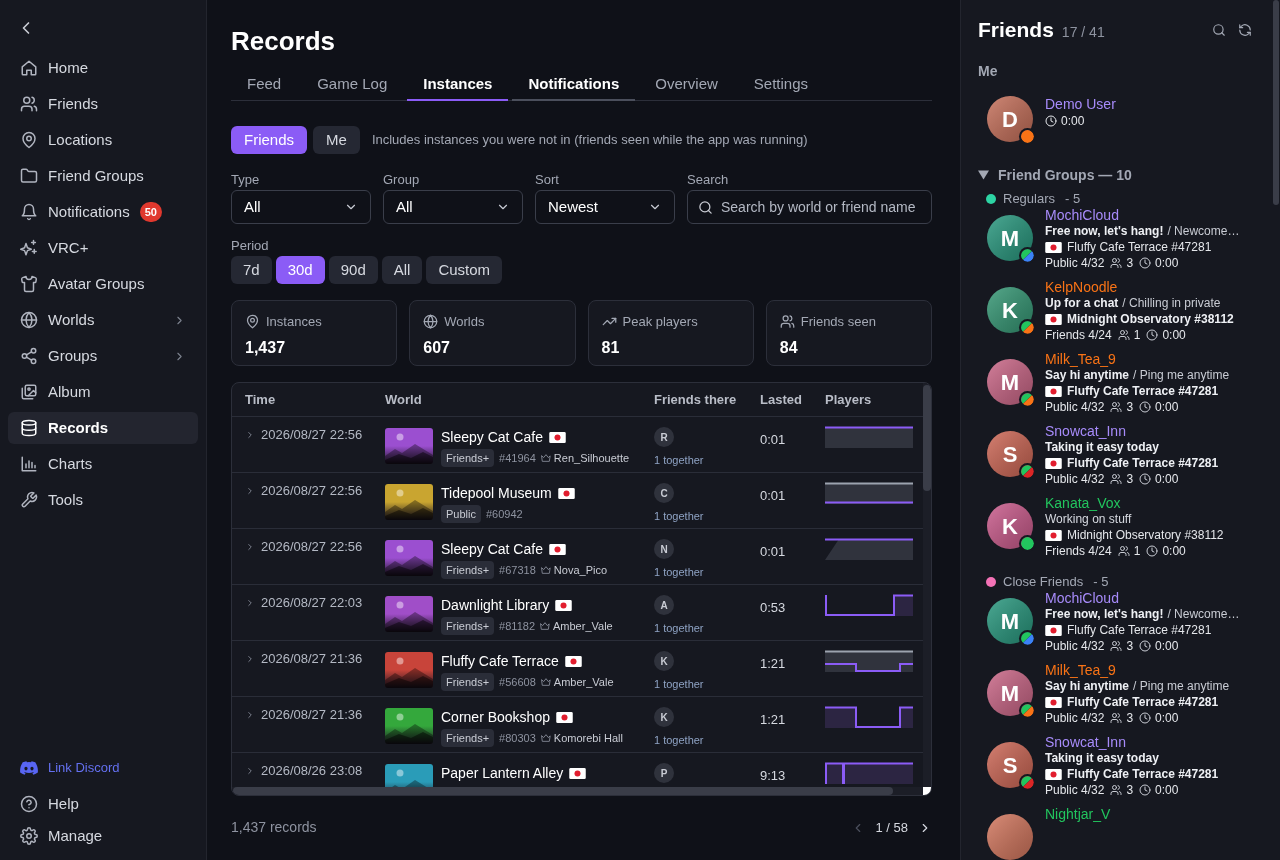  I want to click on tab: Settings, so click(780, 85).